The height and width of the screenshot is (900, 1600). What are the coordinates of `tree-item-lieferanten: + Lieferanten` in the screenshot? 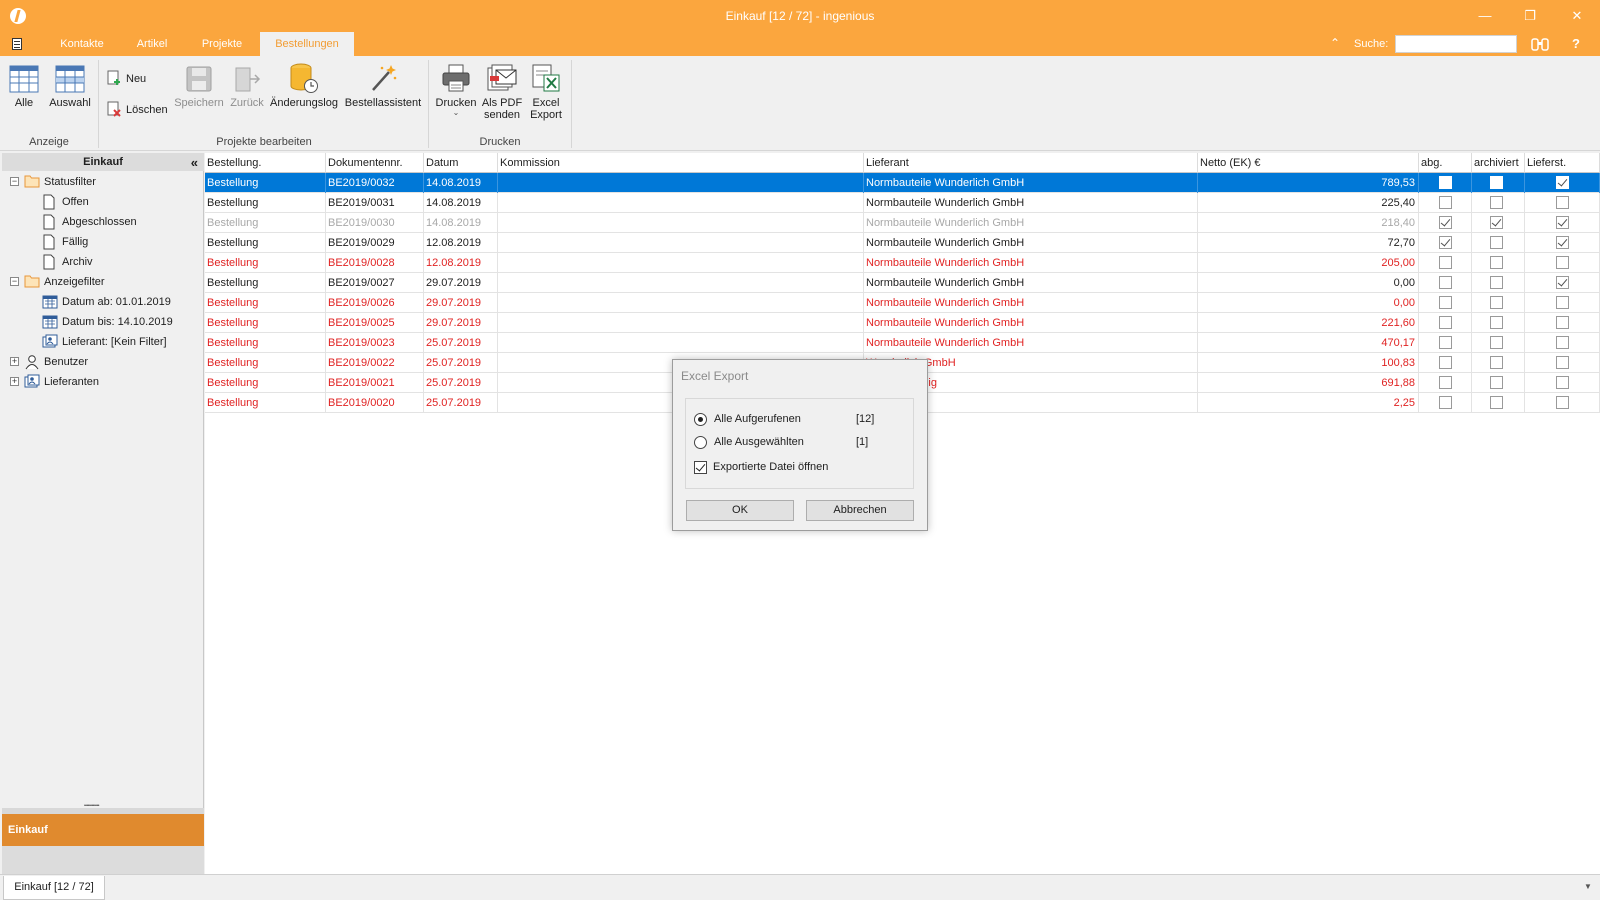 It's located at (102, 382).